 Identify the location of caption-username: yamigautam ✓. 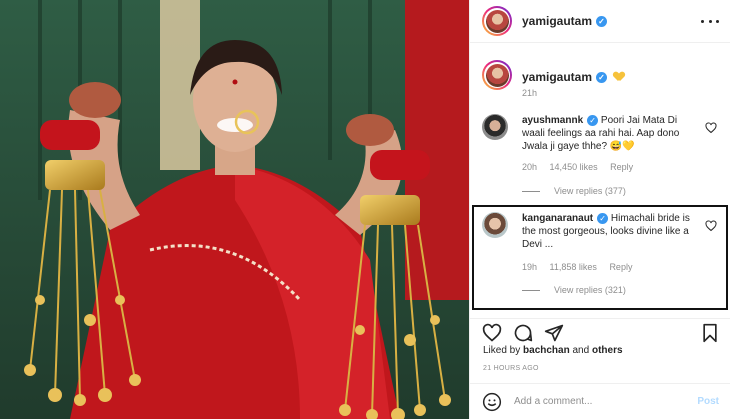
(566, 77).